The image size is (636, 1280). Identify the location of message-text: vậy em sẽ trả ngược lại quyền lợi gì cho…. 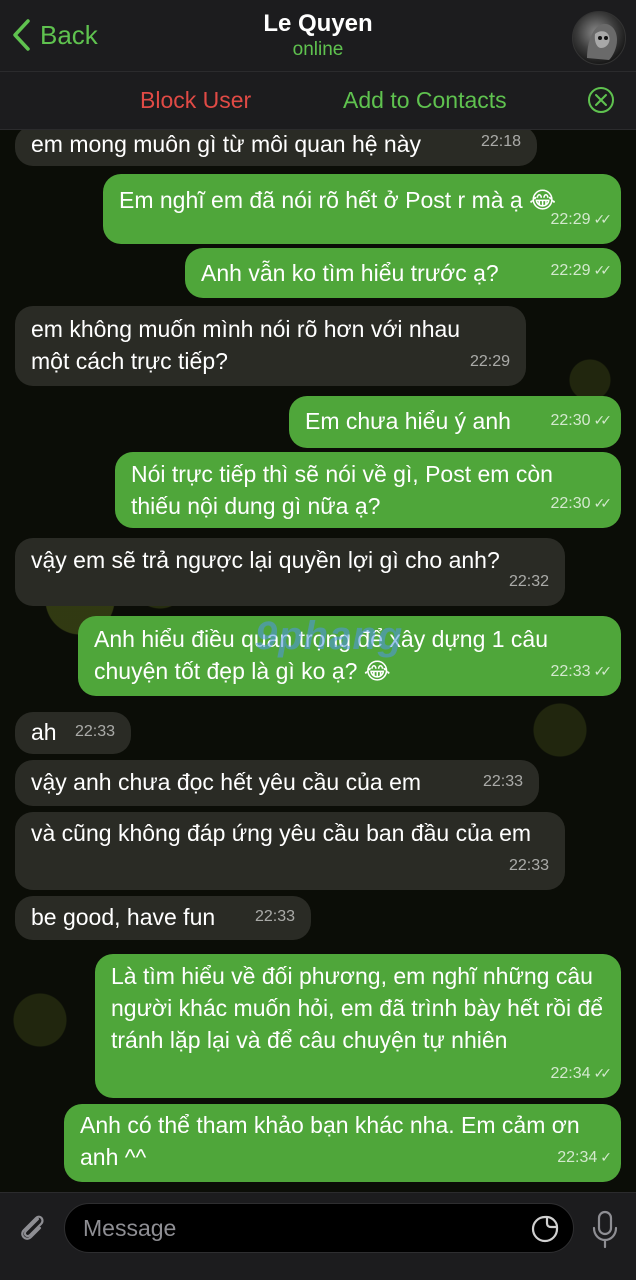
(265, 560).